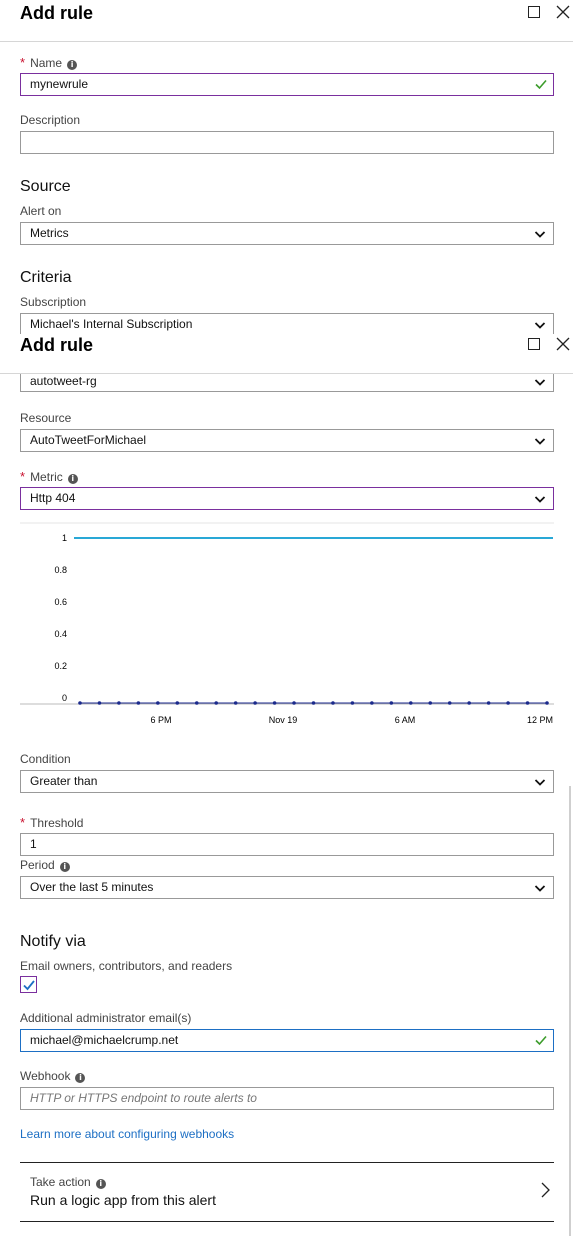 The height and width of the screenshot is (1239, 573). Describe the element at coordinates (41, 211) in the screenshot. I see `alert-on-label: Alert on` at that location.